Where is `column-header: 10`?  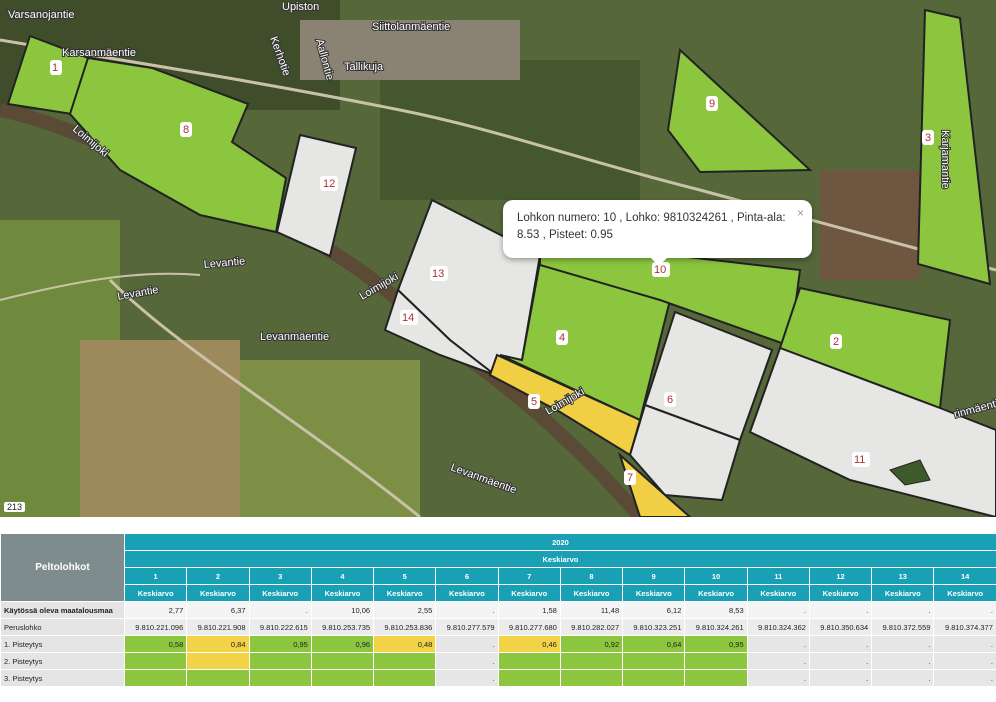
column-header: 10 is located at coordinates (716, 576).